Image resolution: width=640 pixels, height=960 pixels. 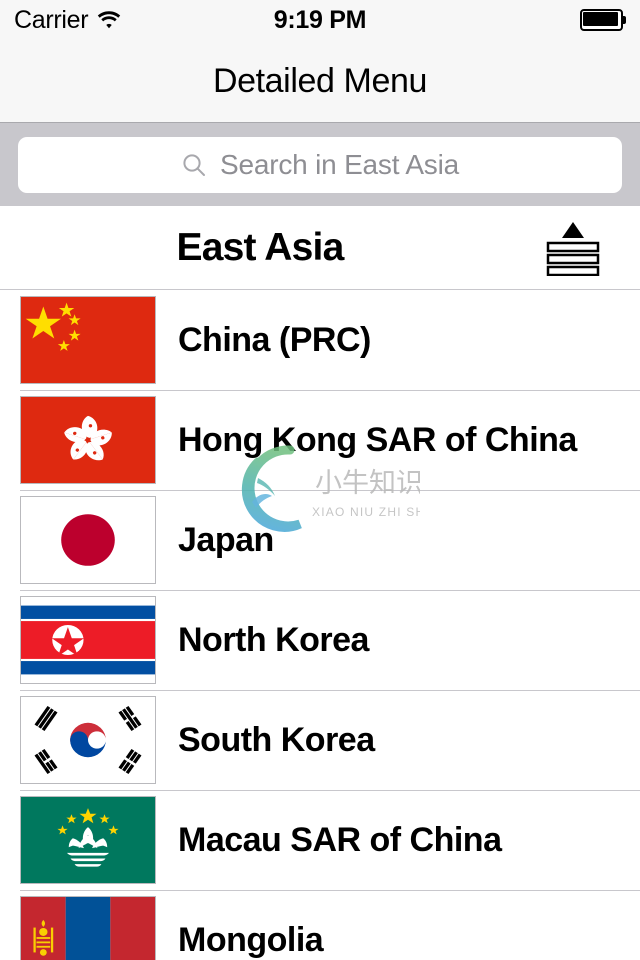 I want to click on sort-ascending-icon, so click(x=573, y=248).